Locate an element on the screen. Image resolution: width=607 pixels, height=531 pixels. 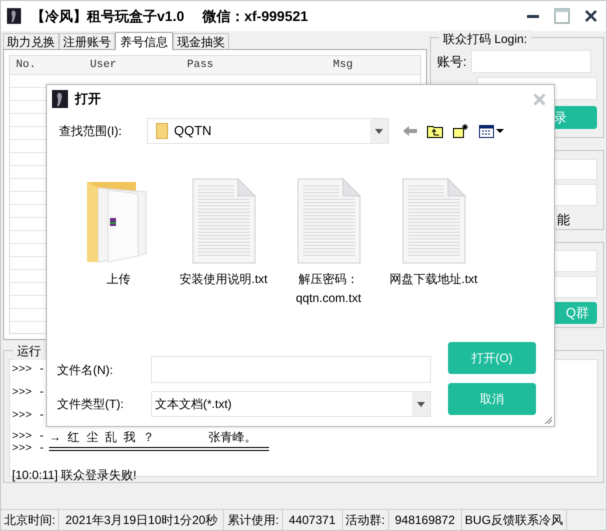
status-label: 北京时间: is located at coordinates (30, 520).